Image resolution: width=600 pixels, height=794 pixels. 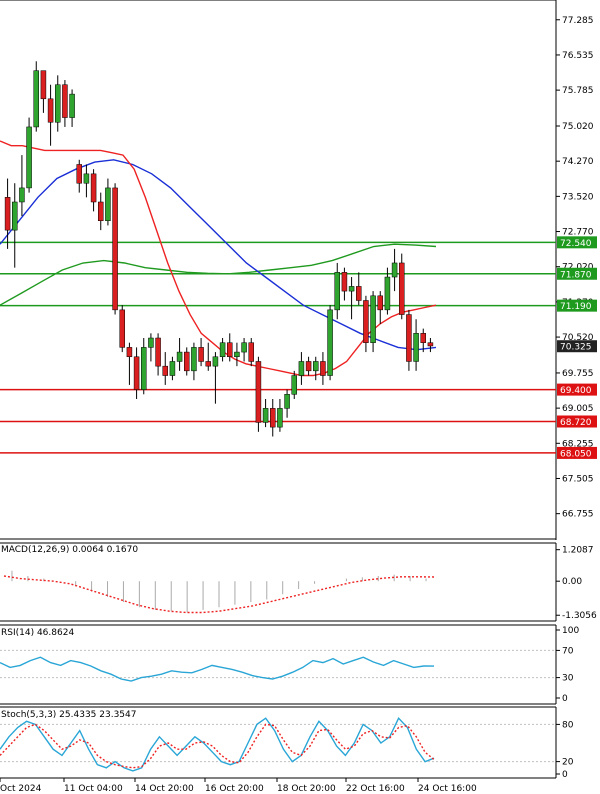 I want to click on y-tick-label: 0.00, so click(x=572, y=582).